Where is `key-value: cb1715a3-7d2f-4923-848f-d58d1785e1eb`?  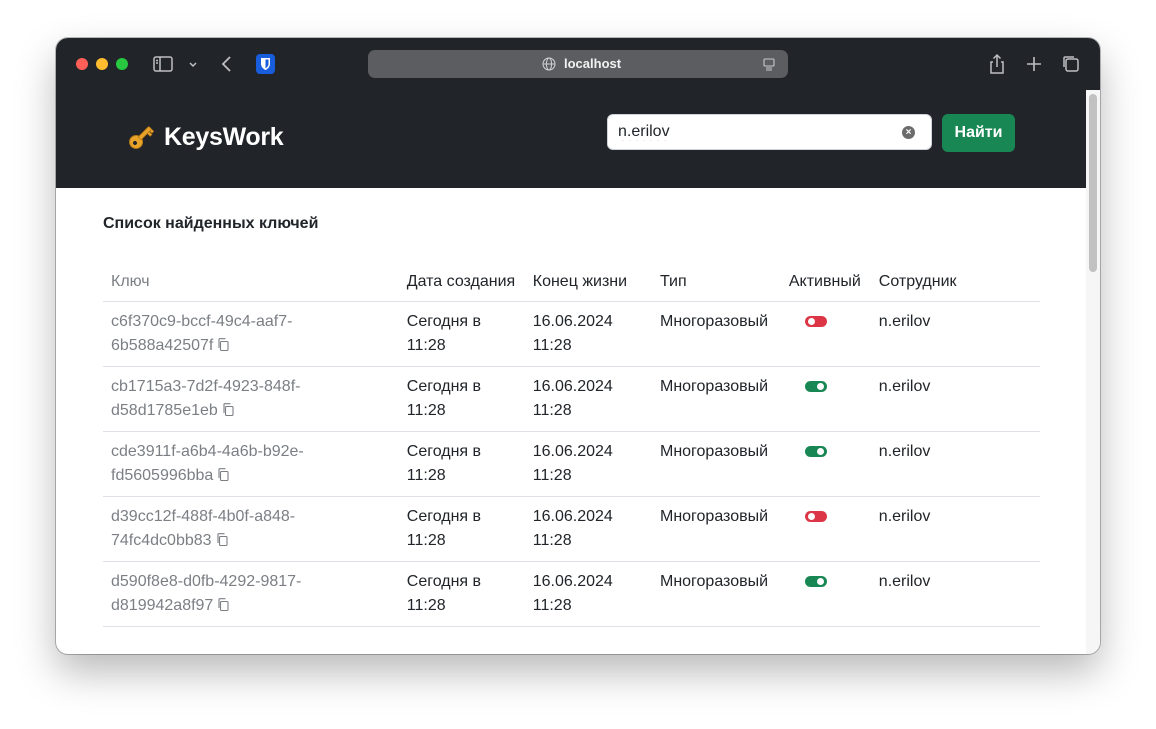 key-value: cb1715a3-7d2f-4923-848f-d58d1785e1eb is located at coordinates (206, 398).